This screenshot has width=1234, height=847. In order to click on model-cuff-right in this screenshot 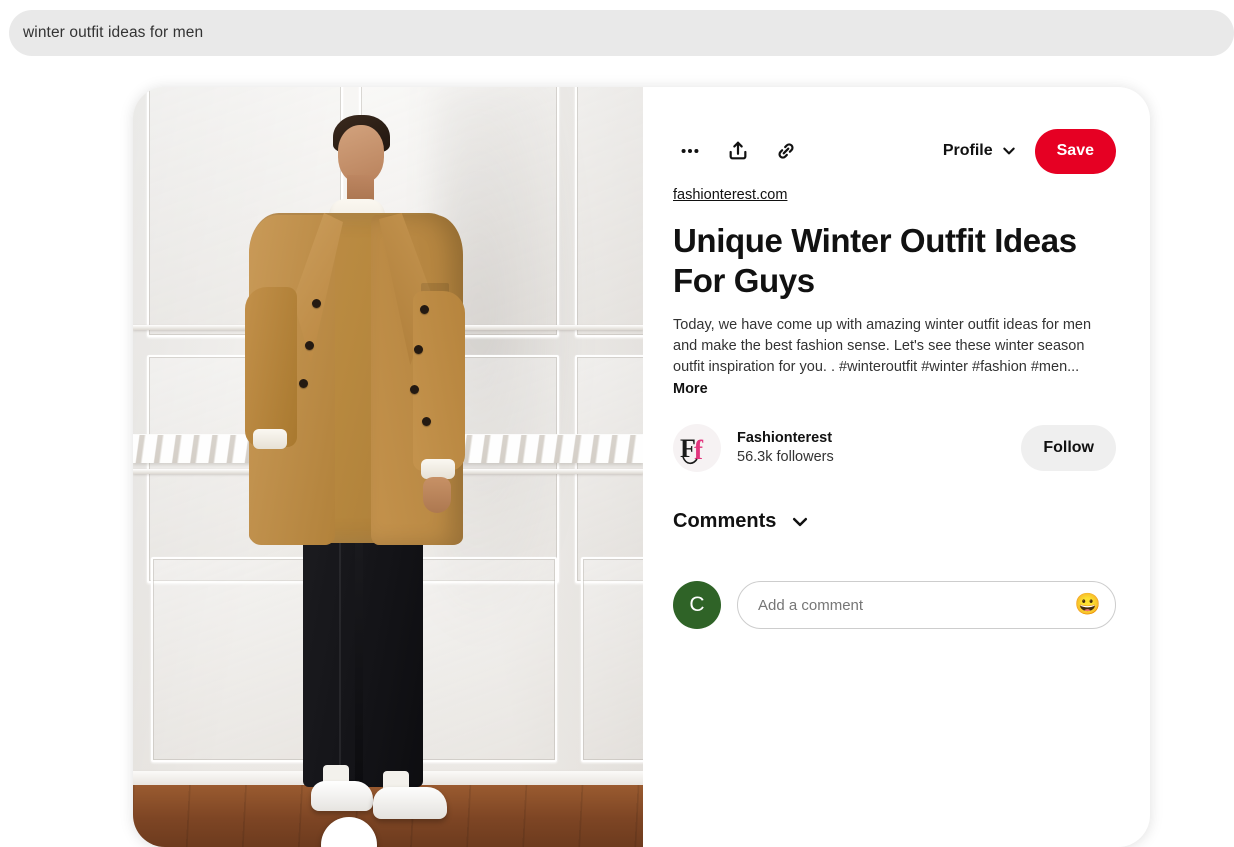, I will do `click(438, 469)`.